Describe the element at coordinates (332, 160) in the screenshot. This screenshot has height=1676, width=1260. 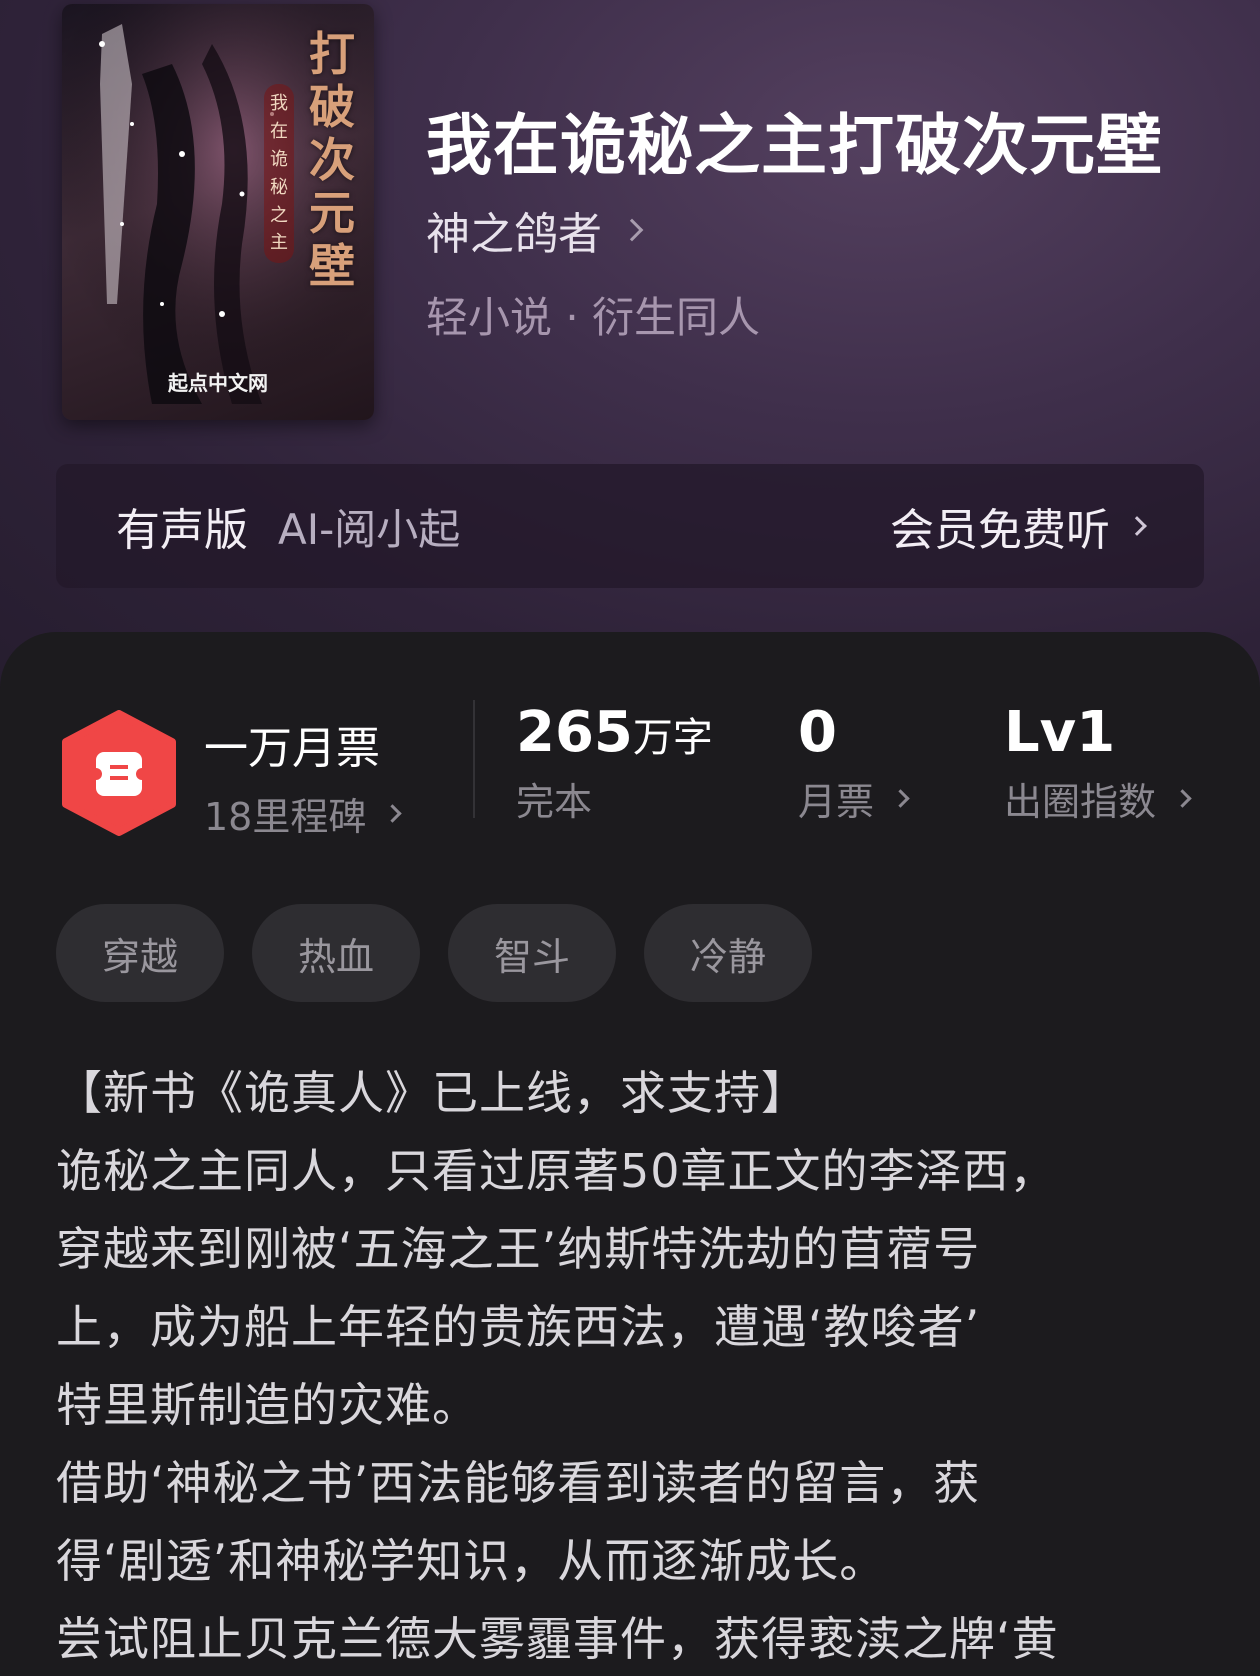
I see `cover-title: 打破次元壁` at that location.